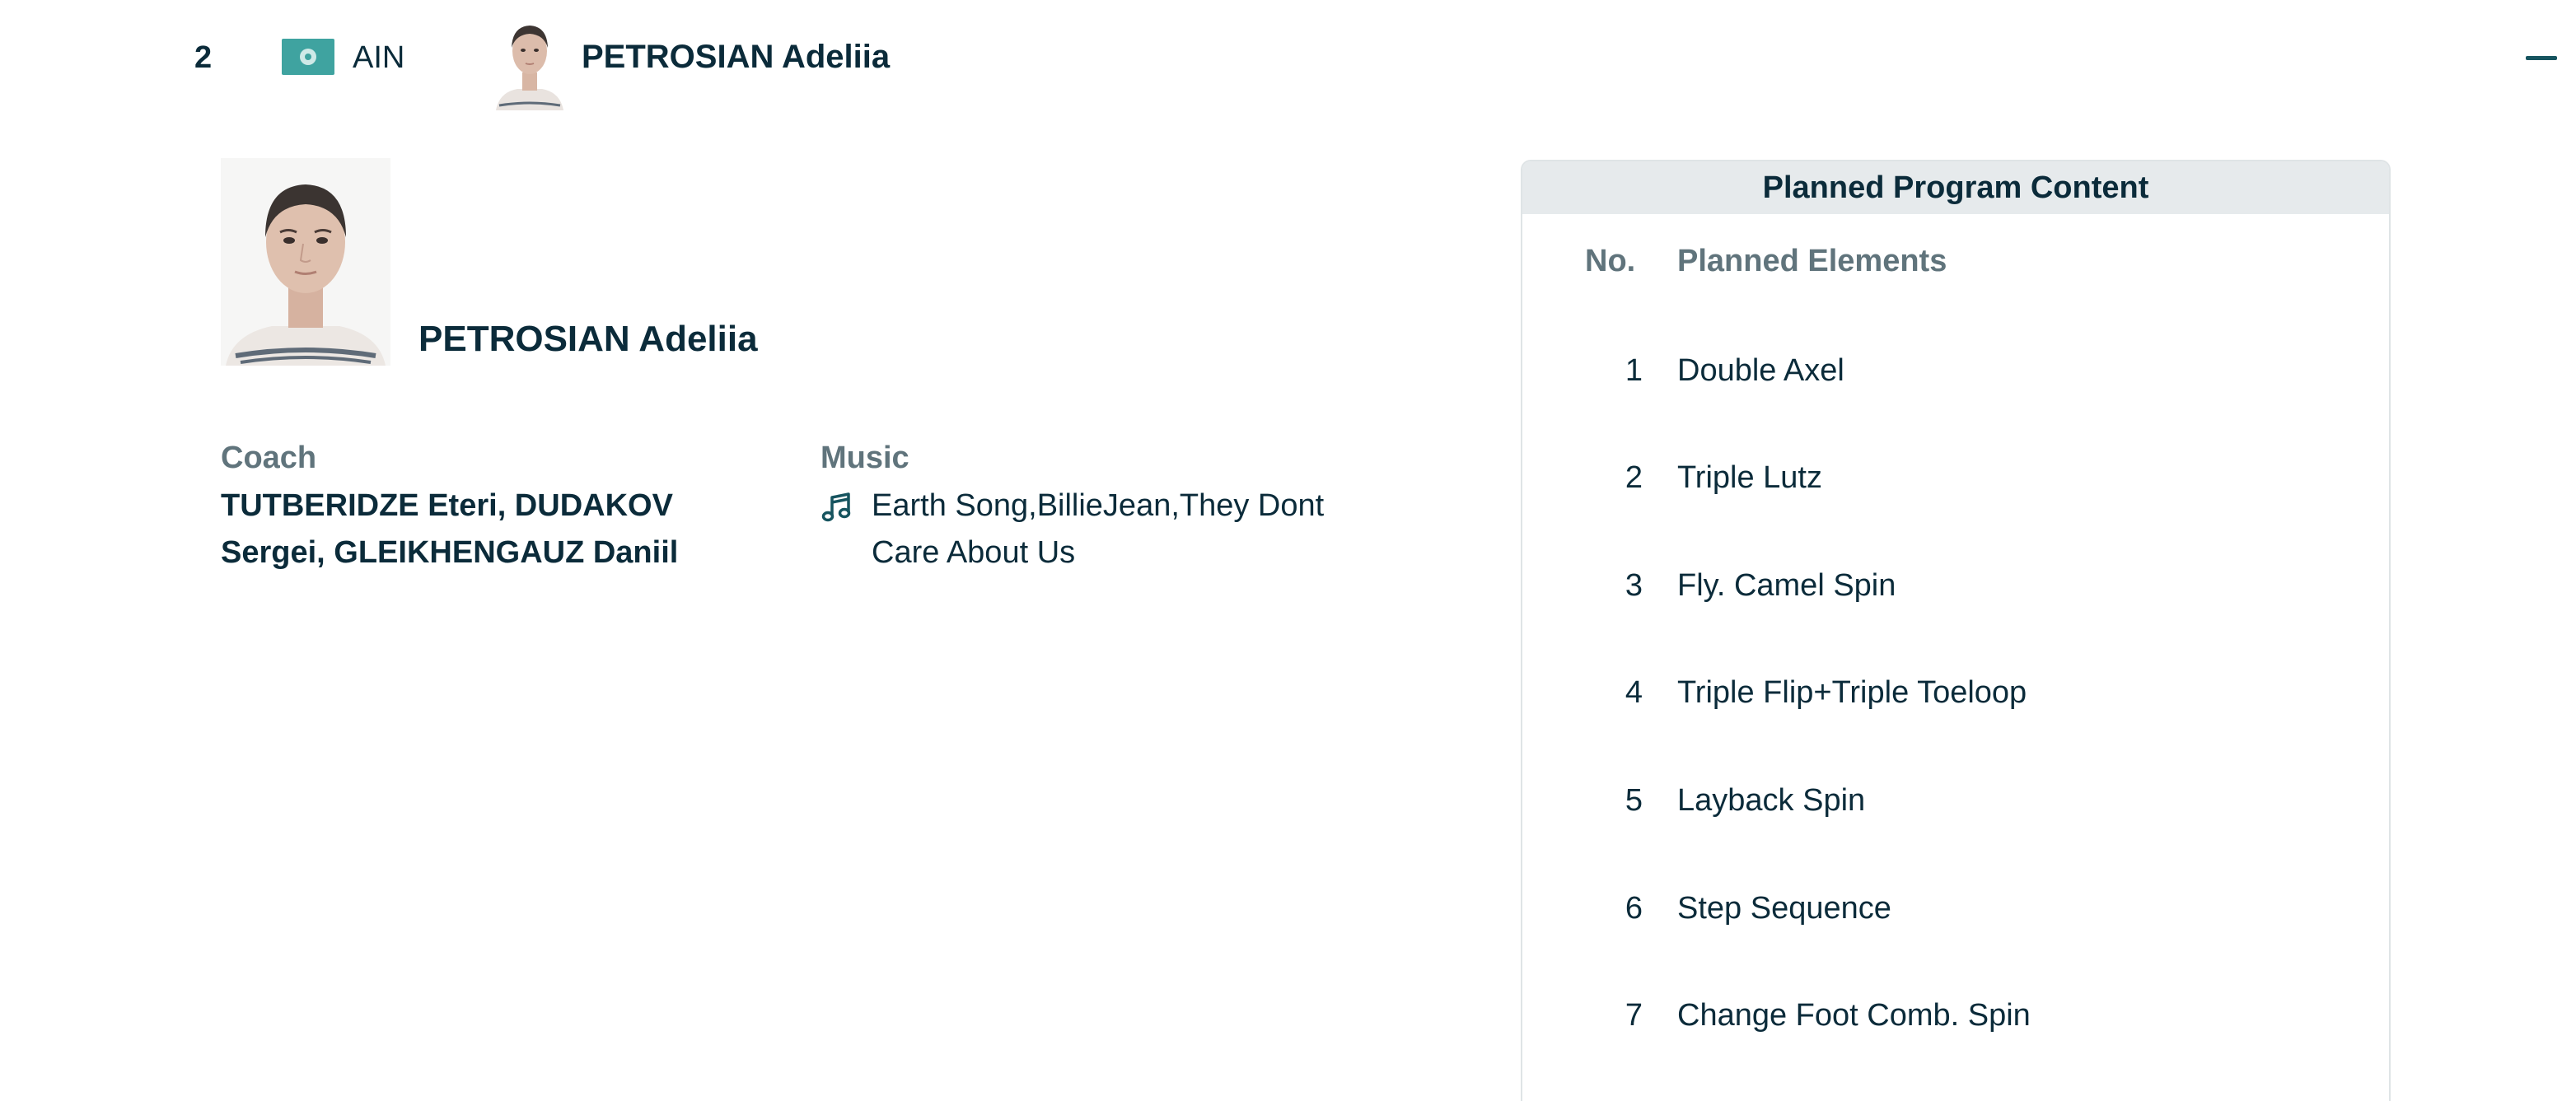  I want to click on element-row: 6 Step Sequence, so click(1955, 909).